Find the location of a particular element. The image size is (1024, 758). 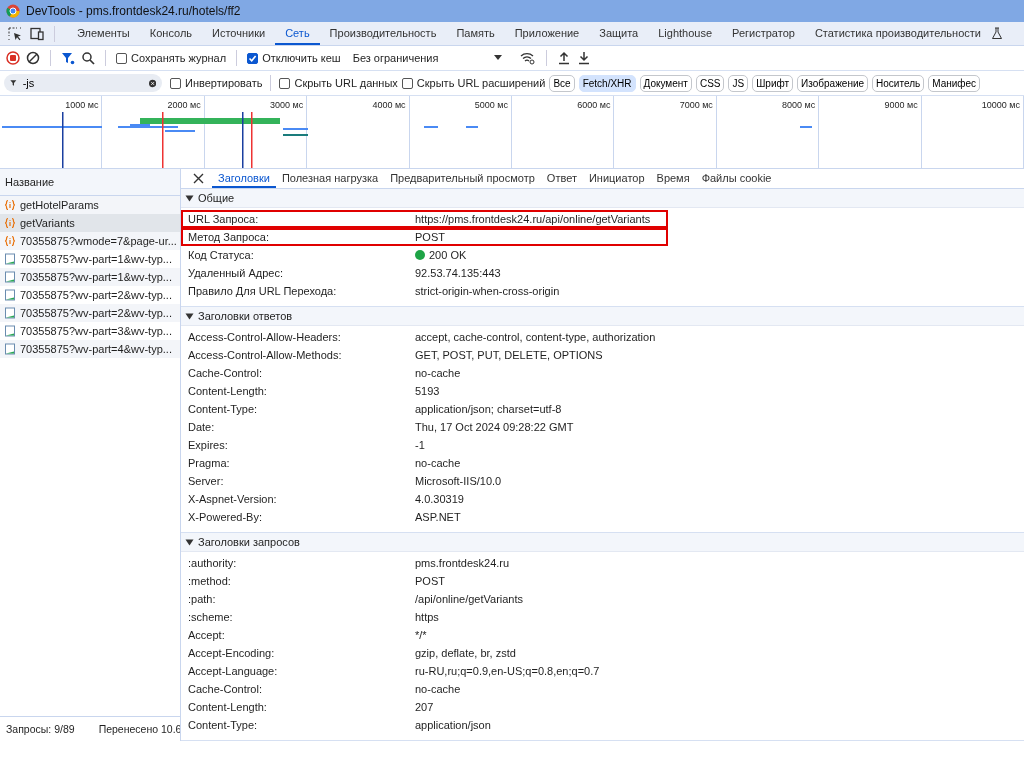

header-value: 92.53.74.135:443 is located at coordinates (458, 273).